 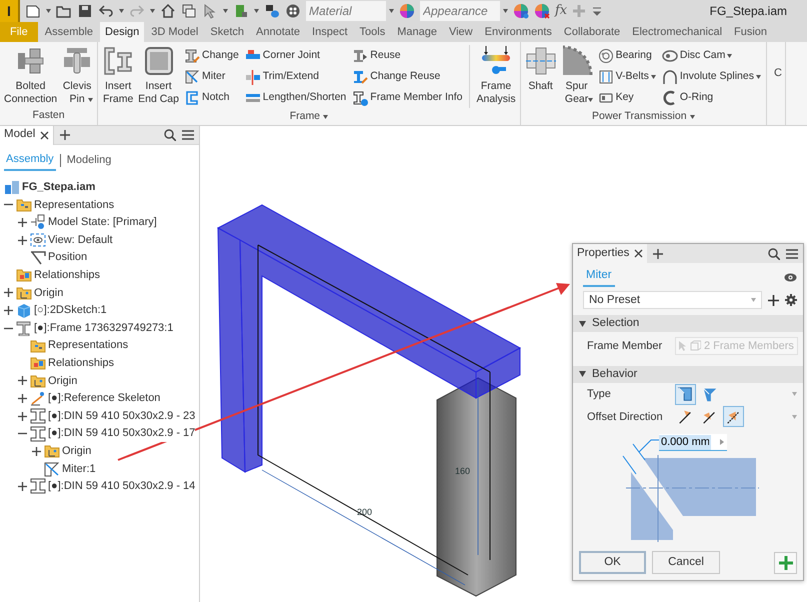 I want to click on ribbon-button: Clevis Pin, so click(x=77, y=76).